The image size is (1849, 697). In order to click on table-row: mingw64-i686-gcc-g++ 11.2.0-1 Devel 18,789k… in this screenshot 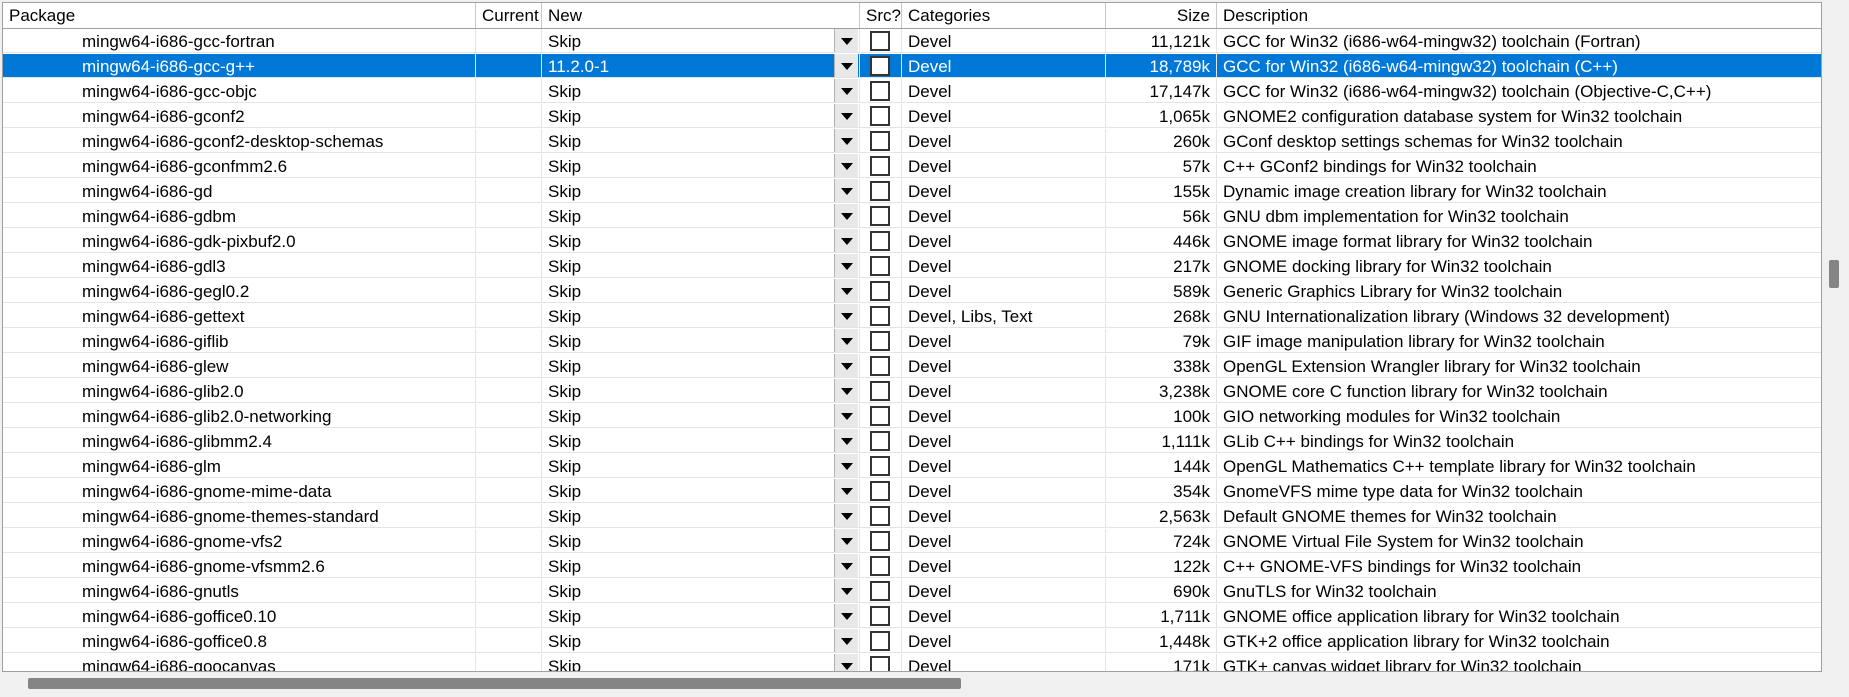, I will do `click(912, 66)`.